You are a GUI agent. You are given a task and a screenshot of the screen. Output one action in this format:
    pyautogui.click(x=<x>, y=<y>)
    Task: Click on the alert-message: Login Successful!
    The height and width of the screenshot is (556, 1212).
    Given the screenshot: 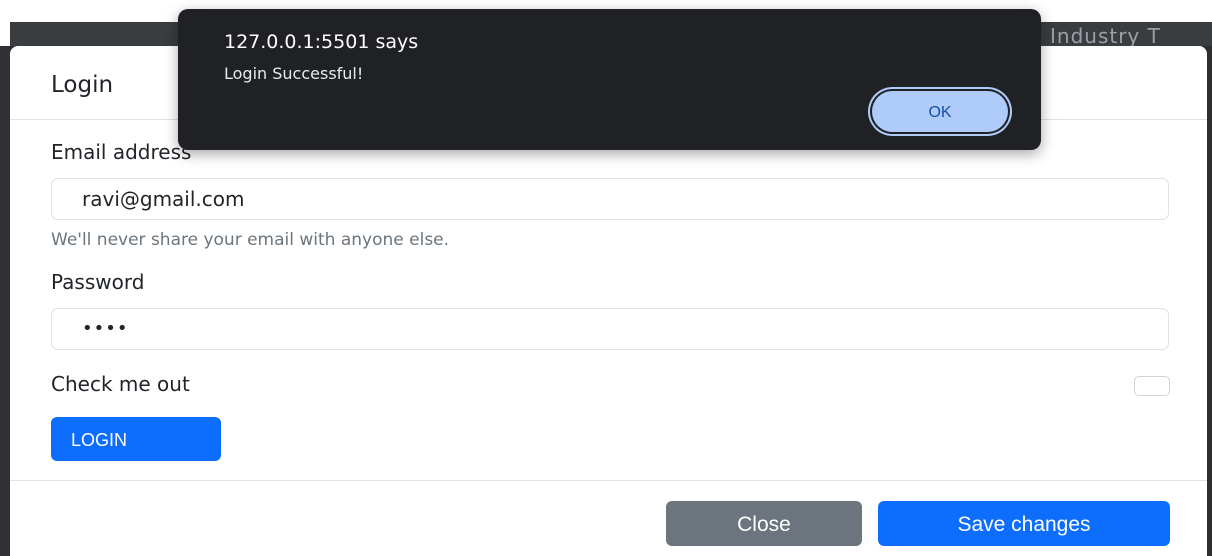 What is the action you would take?
    pyautogui.click(x=294, y=73)
    